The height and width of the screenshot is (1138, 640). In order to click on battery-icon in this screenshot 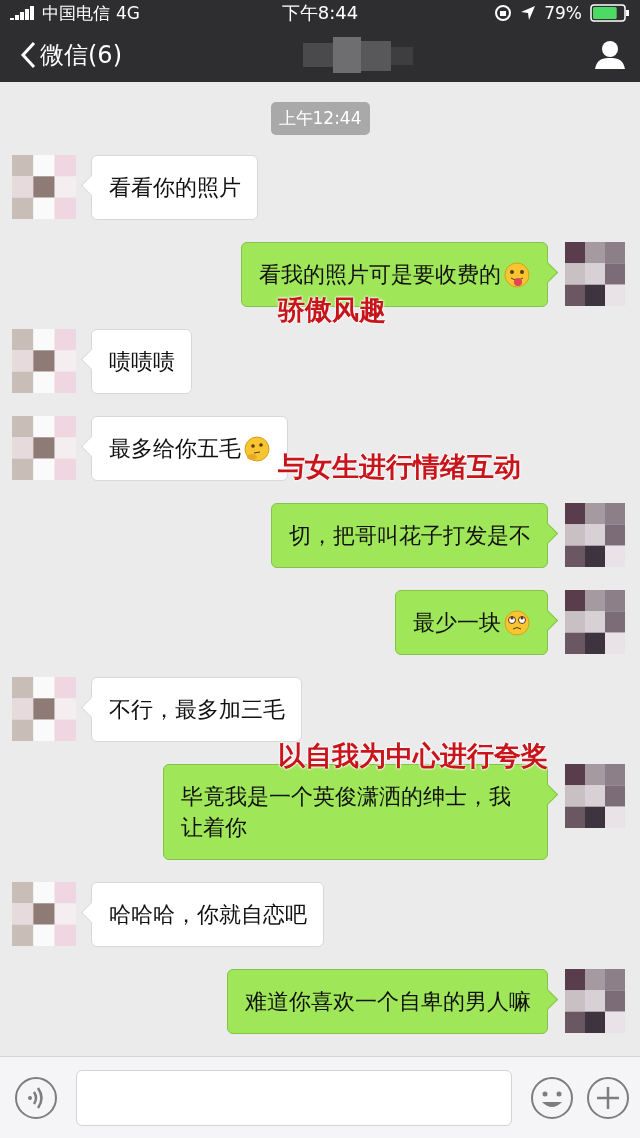, I will do `click(610, 13)`.